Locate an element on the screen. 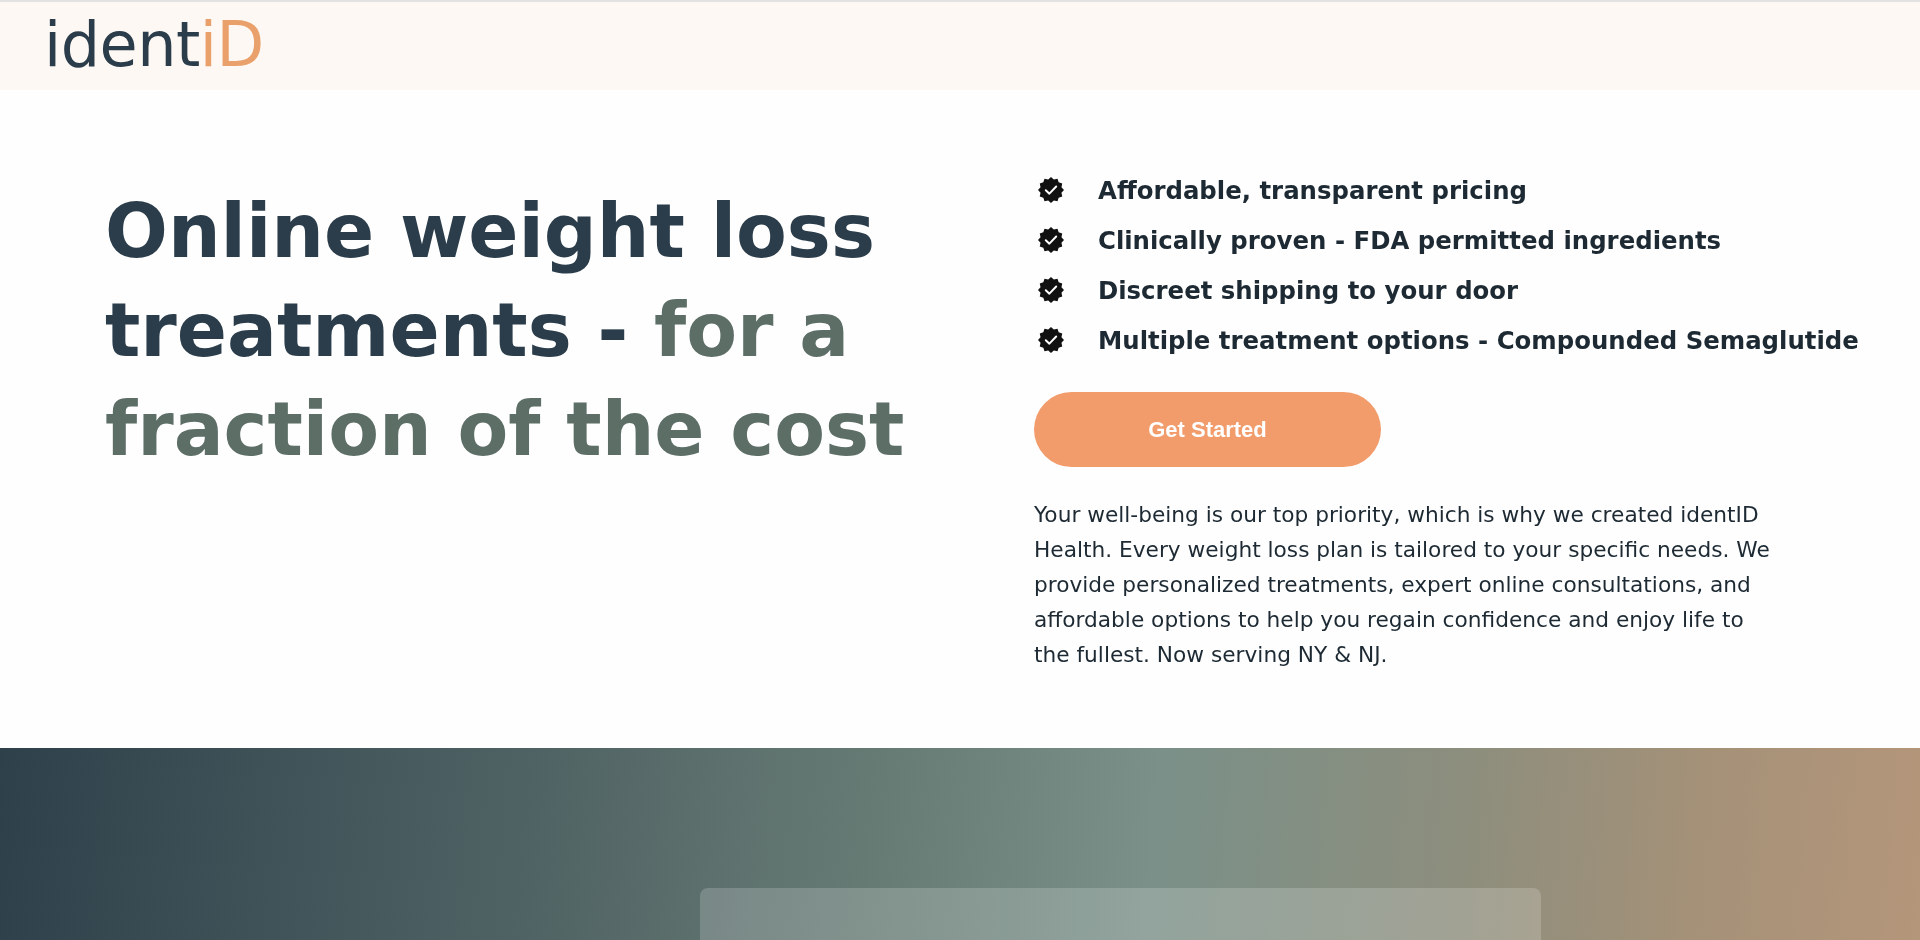 Image resolution: width=1920 pixels, height=940 pixels. feature-text: Affordable, transparent pricing is located at coordinates (1312, 190).